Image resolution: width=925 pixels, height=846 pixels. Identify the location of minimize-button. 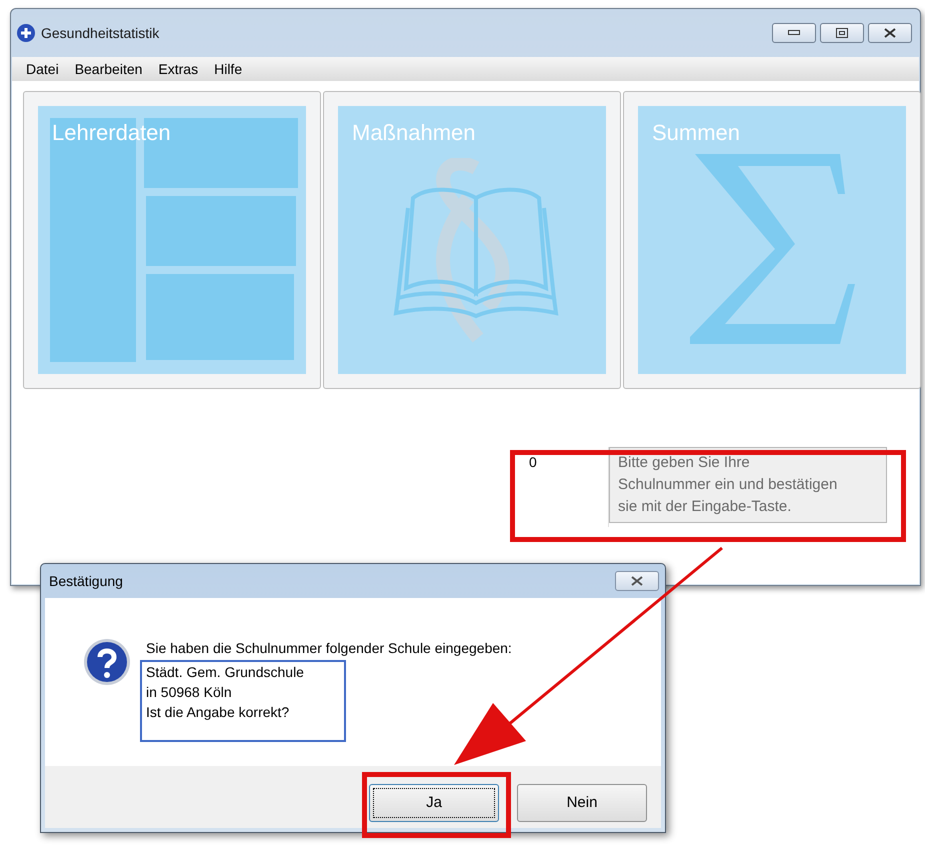
(794, 33).